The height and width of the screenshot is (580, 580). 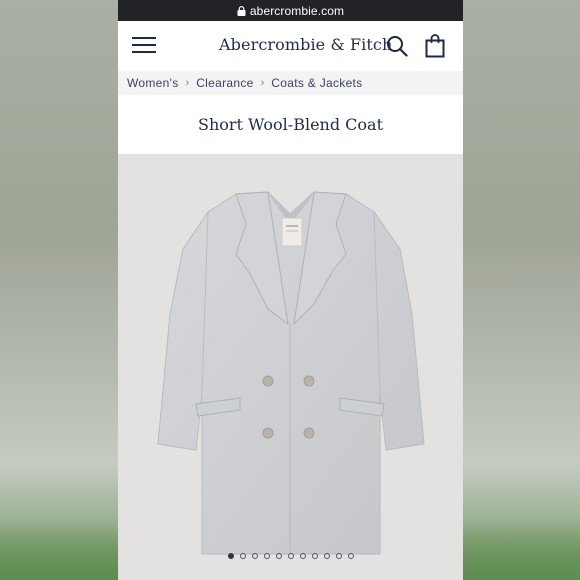 What do you see at coordinates (153, 83) in the screenshot?
I see `breadcrumb-womens: Women's` at bounding box center [153, 83].